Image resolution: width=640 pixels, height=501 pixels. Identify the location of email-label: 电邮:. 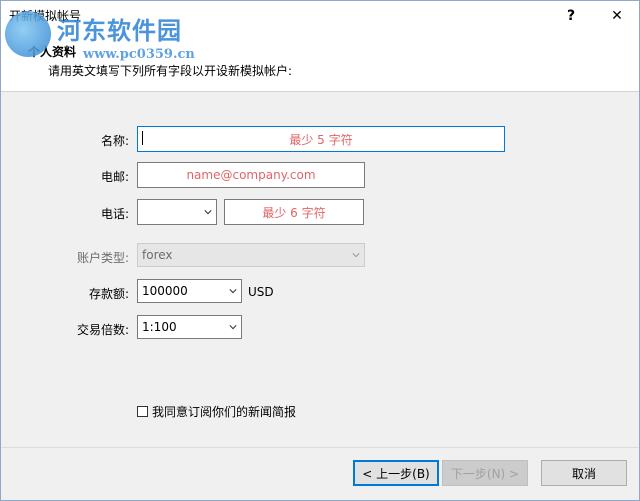
(114, 177).